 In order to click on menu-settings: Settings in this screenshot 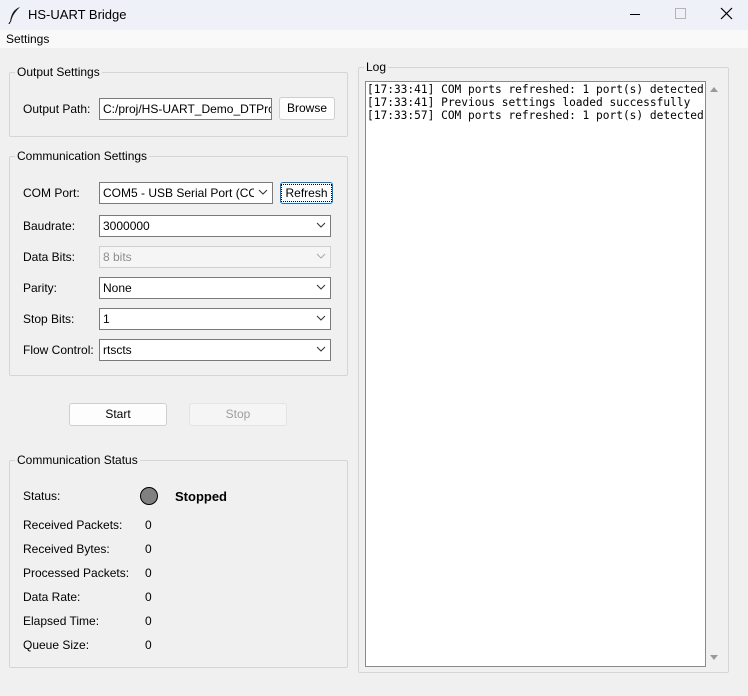, I will do `click(27, 39)`.